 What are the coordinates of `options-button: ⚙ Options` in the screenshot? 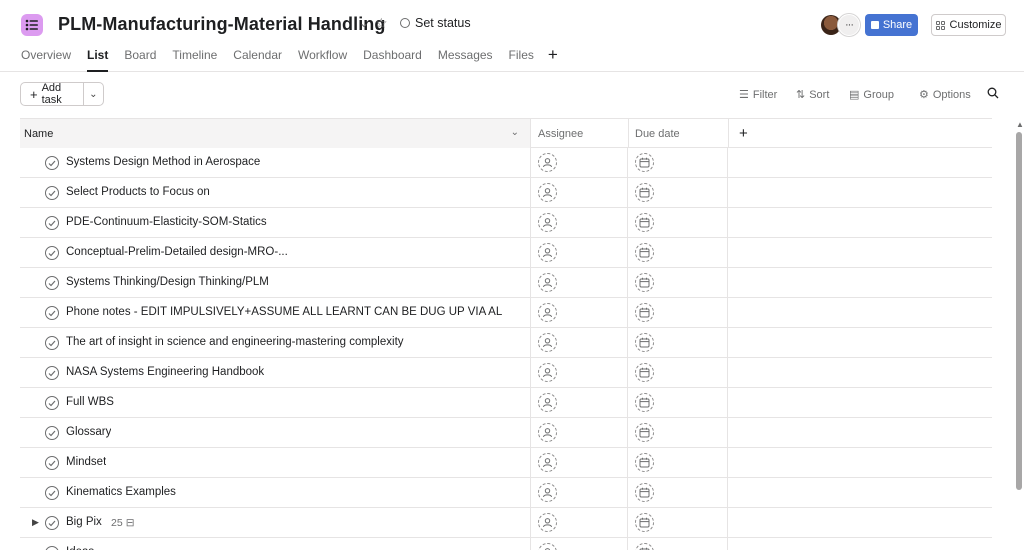 It's located at (945, 95).